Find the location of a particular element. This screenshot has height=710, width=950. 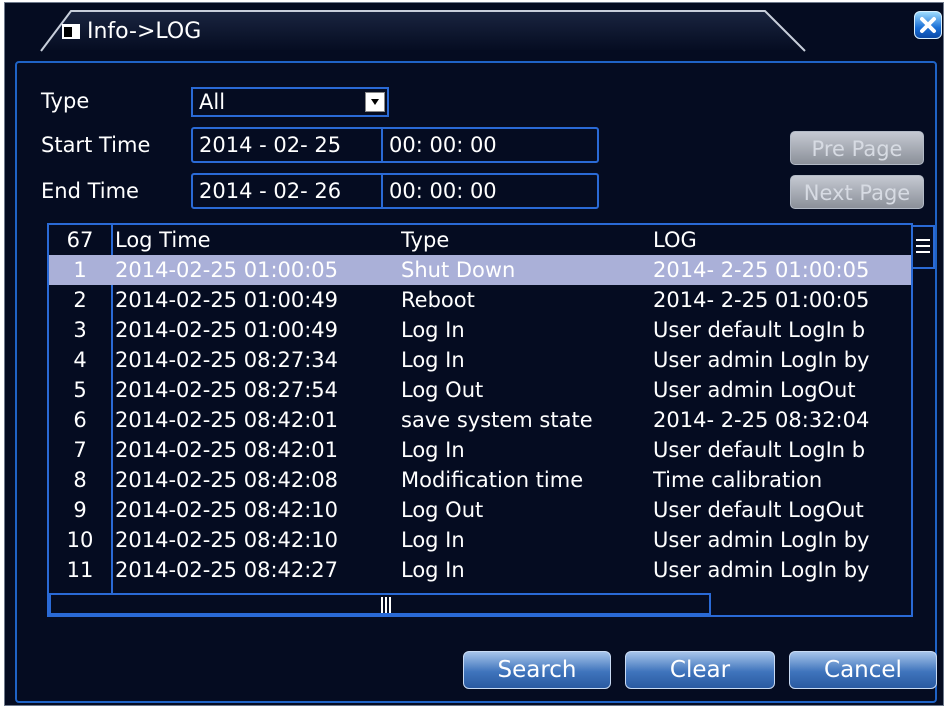

row-index: 6 is located at coordinates (80, 420).